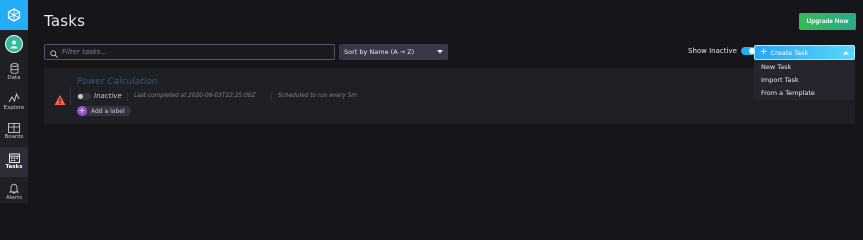  Describe the element at coordinates (54, 52) in the screenshot. I see `search-icon` at that location.